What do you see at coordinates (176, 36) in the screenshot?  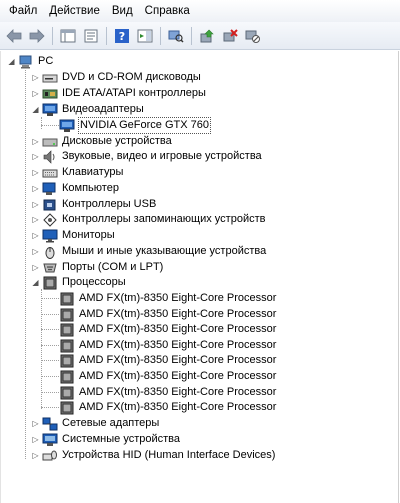 I see `scan-hardware-button` at bounding box center [176, 36].